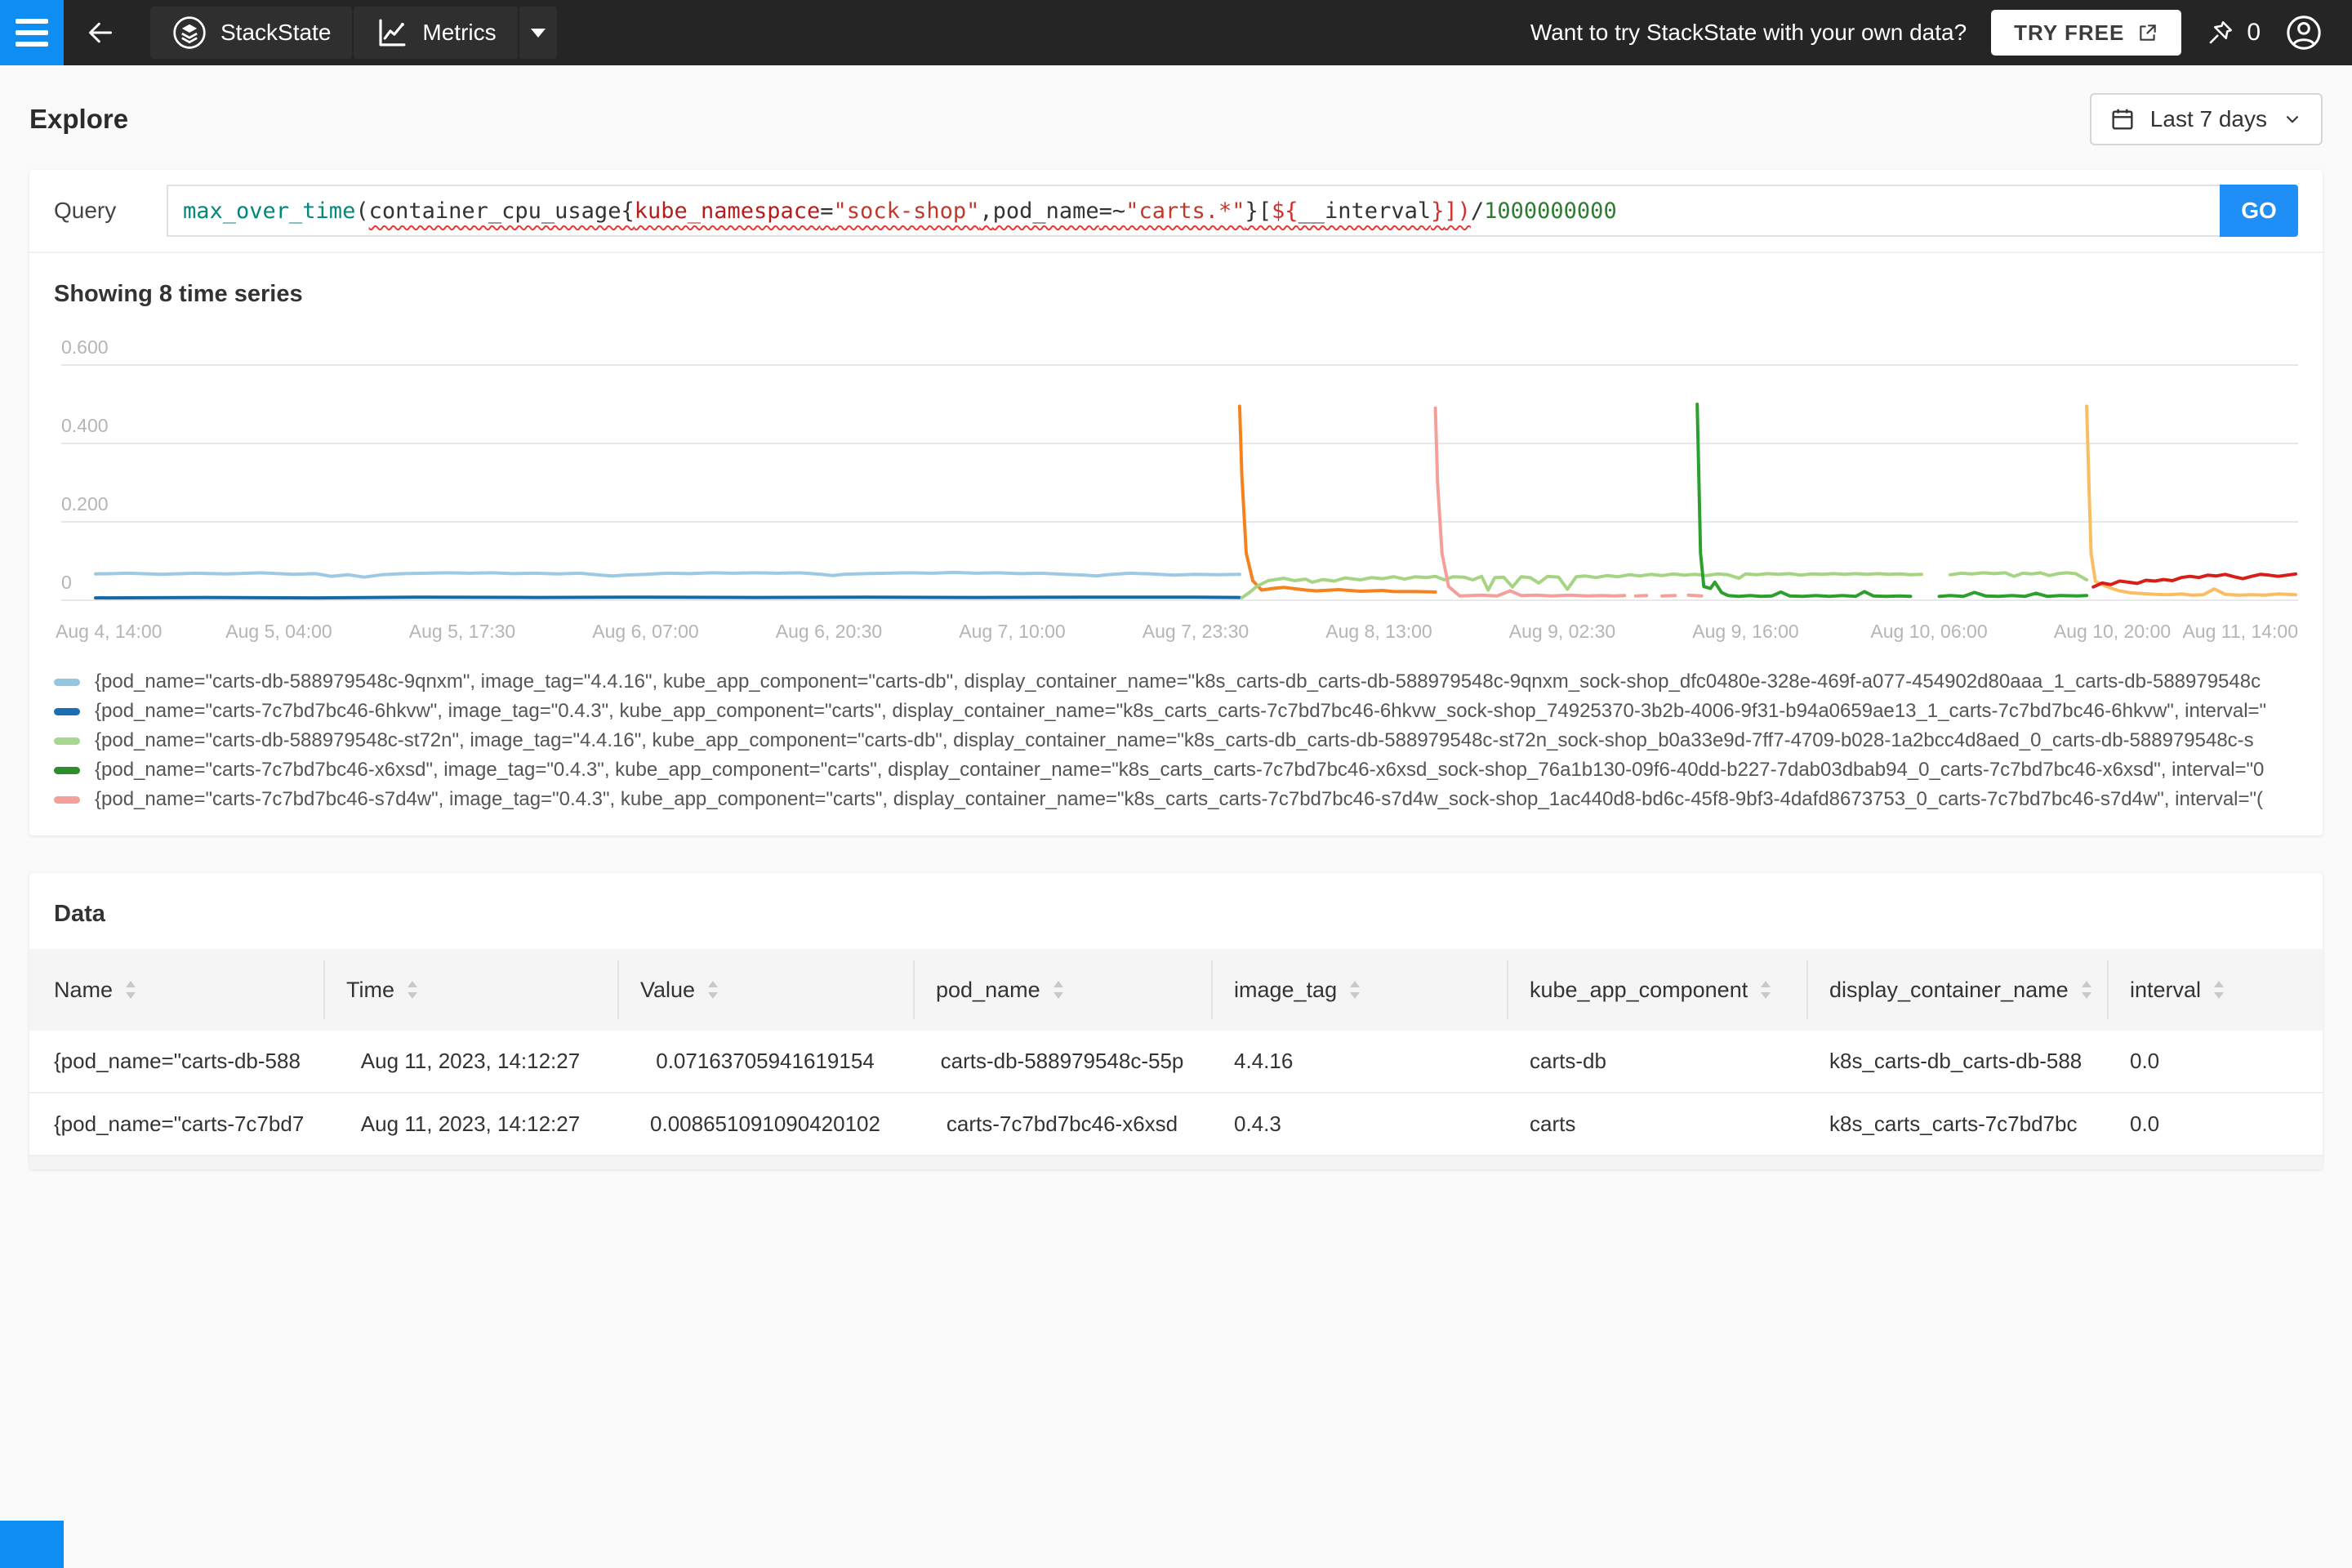 This screenshot has width=2352, height=1568. What do you see at coordinates (1656, 990) in the screenshot?
I see `column-header-kube-app-component: kube_app_component` at bounding box center [1656, 990].